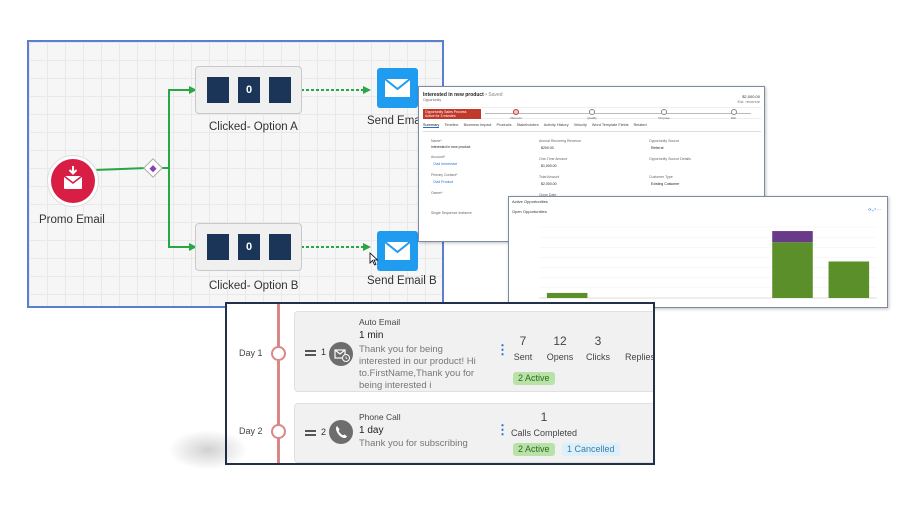  Describe the element at coordinates (516, 118) in the screenshot. I see `stage-discover-label: Discover` at that location.